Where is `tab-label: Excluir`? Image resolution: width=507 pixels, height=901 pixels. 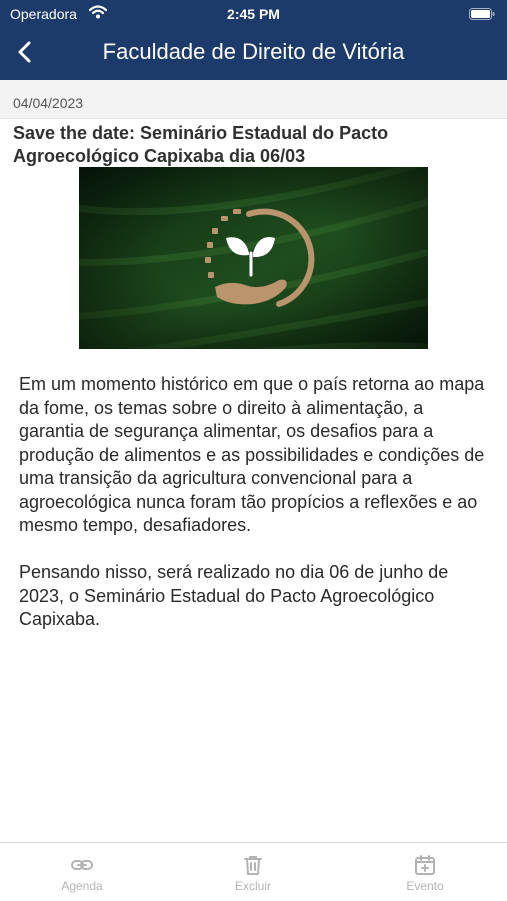 tab-label: Excluir is located at coordinates (252, 886).